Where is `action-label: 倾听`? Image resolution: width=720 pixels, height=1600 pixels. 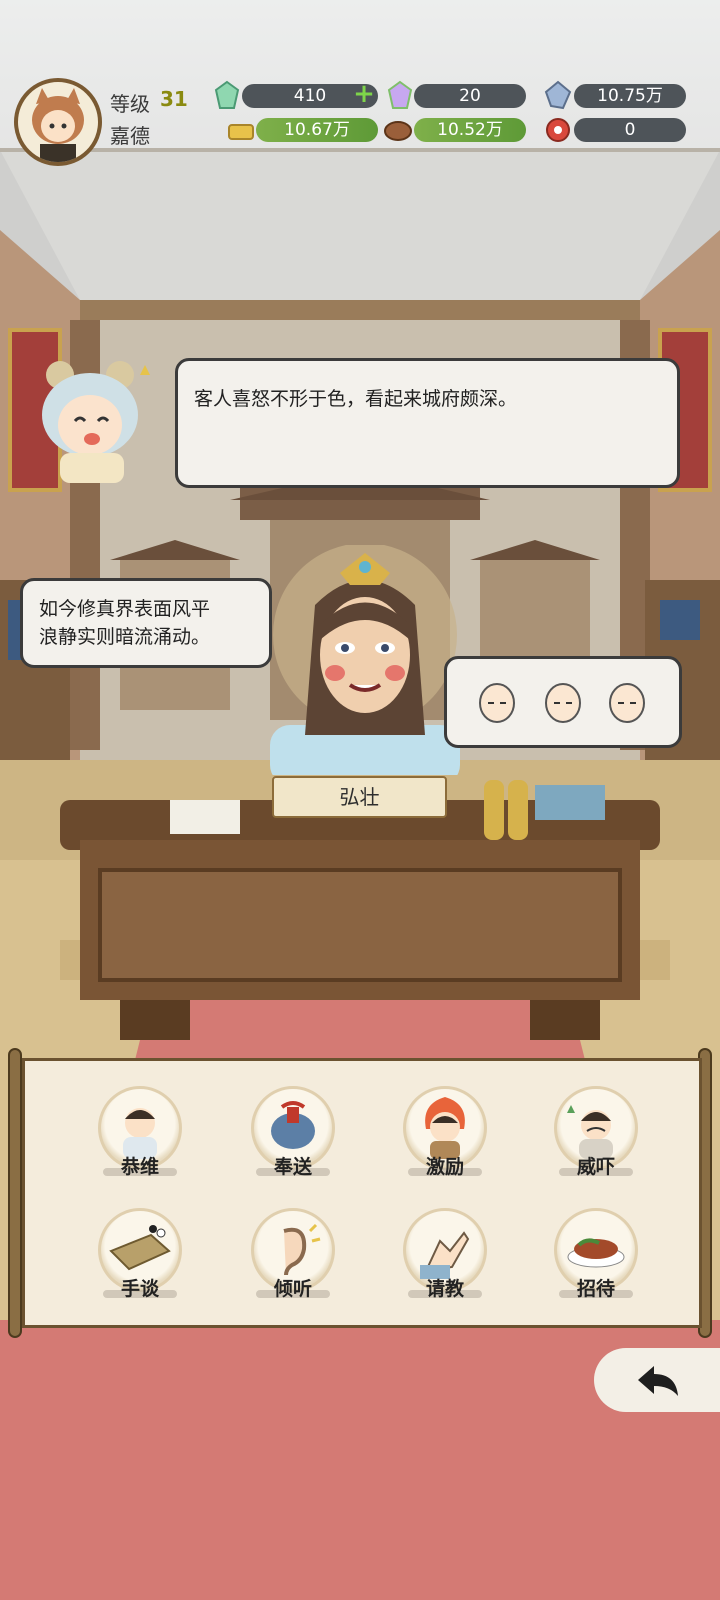 action-label: 倾听 is located at coordinates (292, 1289).